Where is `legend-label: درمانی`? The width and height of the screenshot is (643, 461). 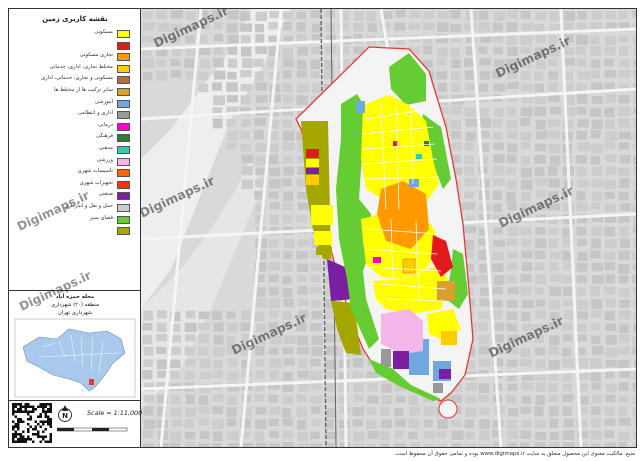
legend-label: درمانی is located at coordinates (105, 124).